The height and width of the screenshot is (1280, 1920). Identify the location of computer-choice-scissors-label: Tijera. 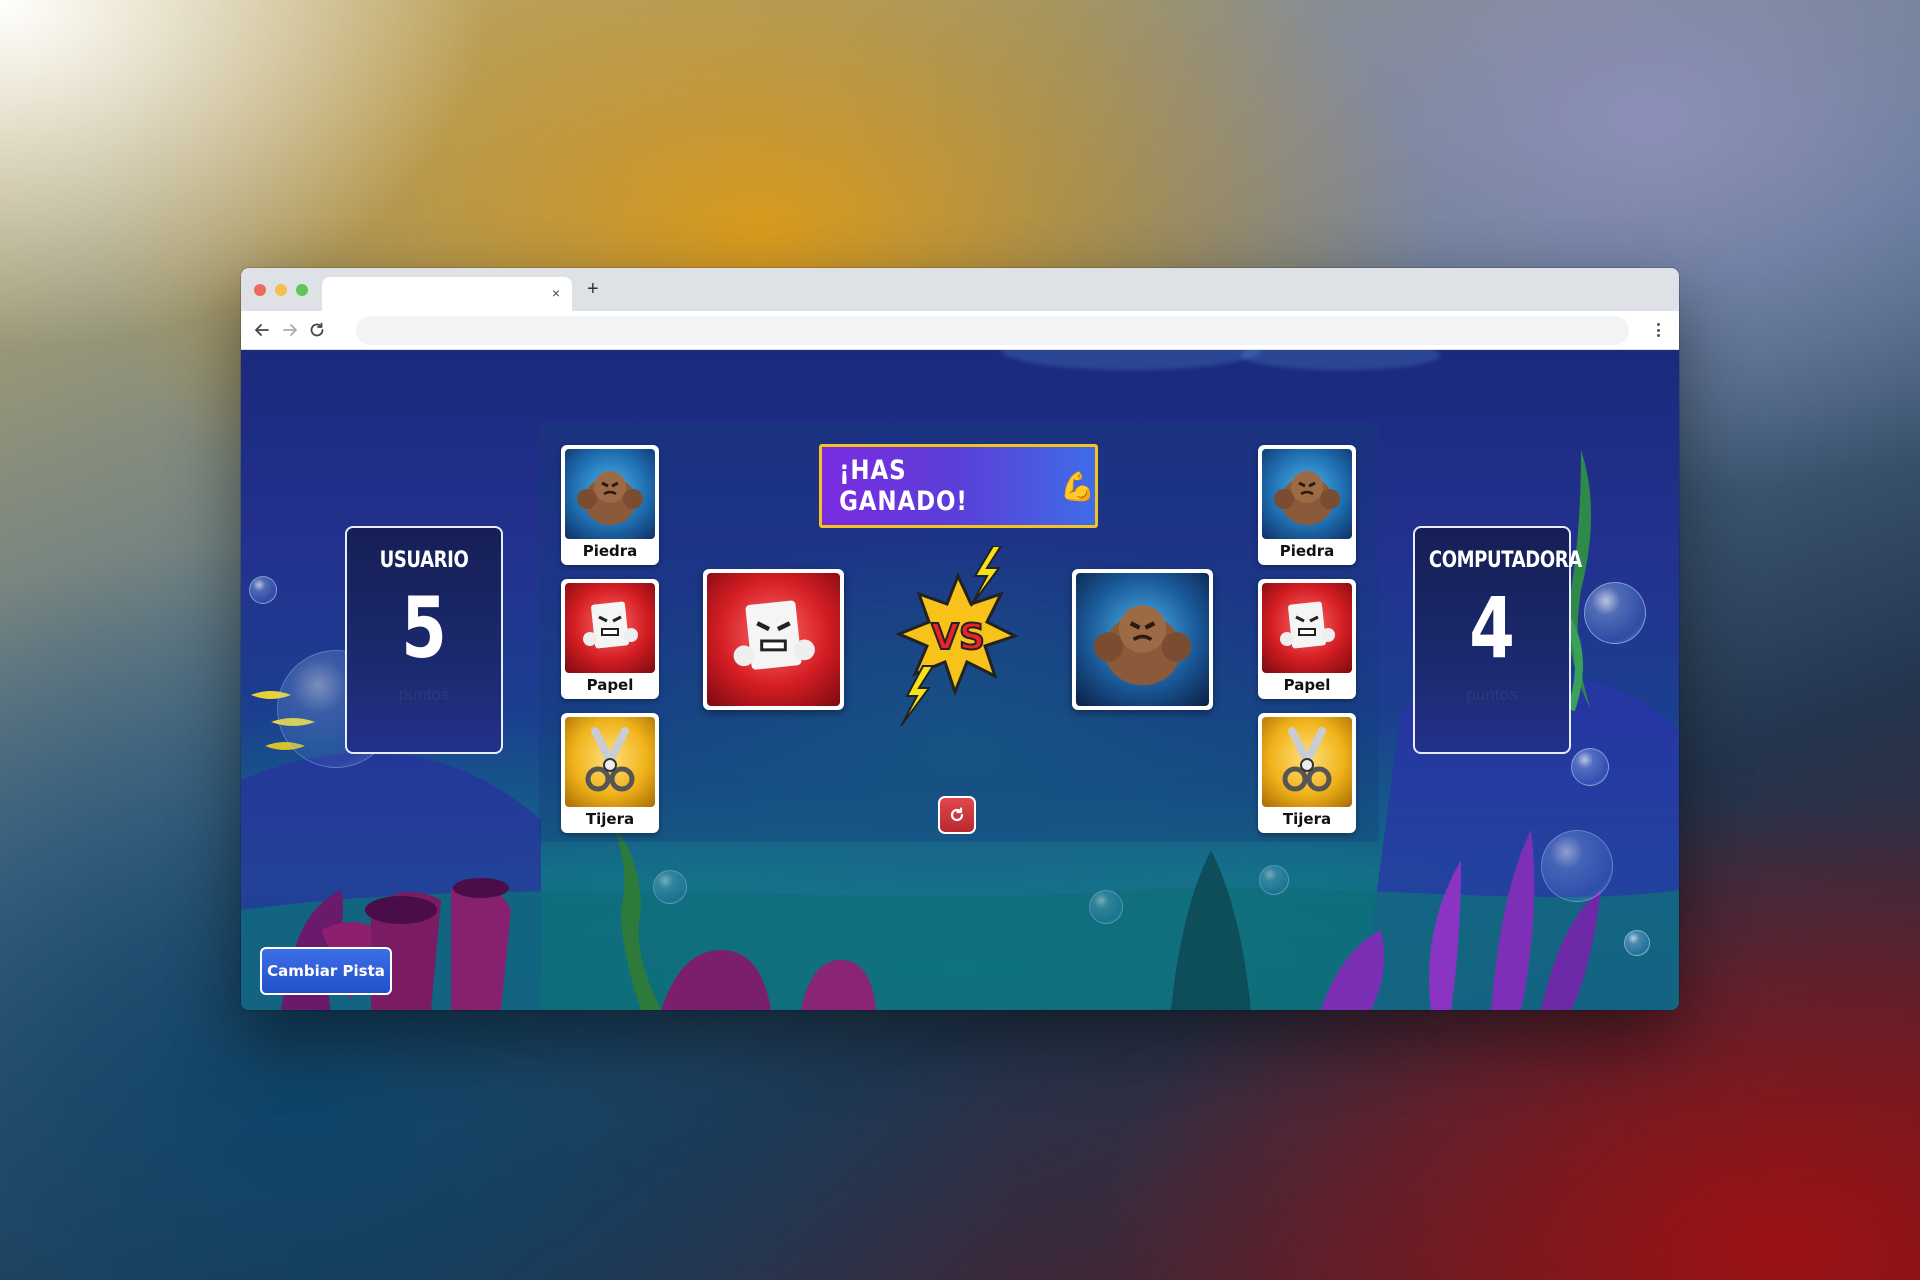
(1307, 819).